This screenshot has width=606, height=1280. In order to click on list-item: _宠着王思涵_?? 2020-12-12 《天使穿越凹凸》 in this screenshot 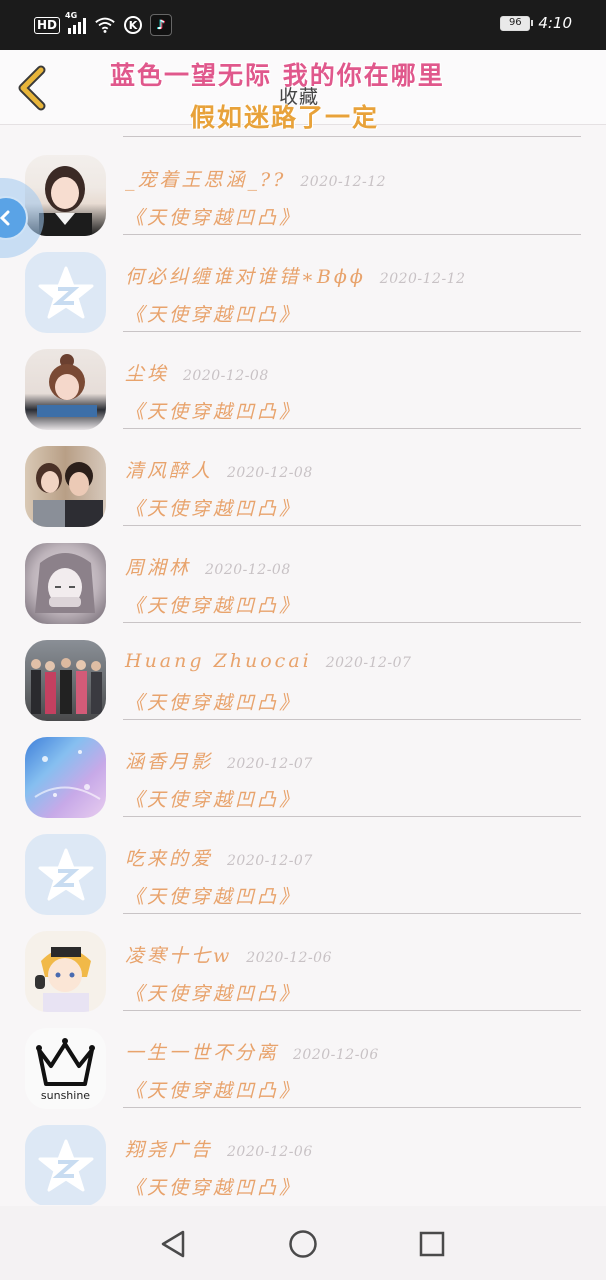, I will do `click(303, 199)`.